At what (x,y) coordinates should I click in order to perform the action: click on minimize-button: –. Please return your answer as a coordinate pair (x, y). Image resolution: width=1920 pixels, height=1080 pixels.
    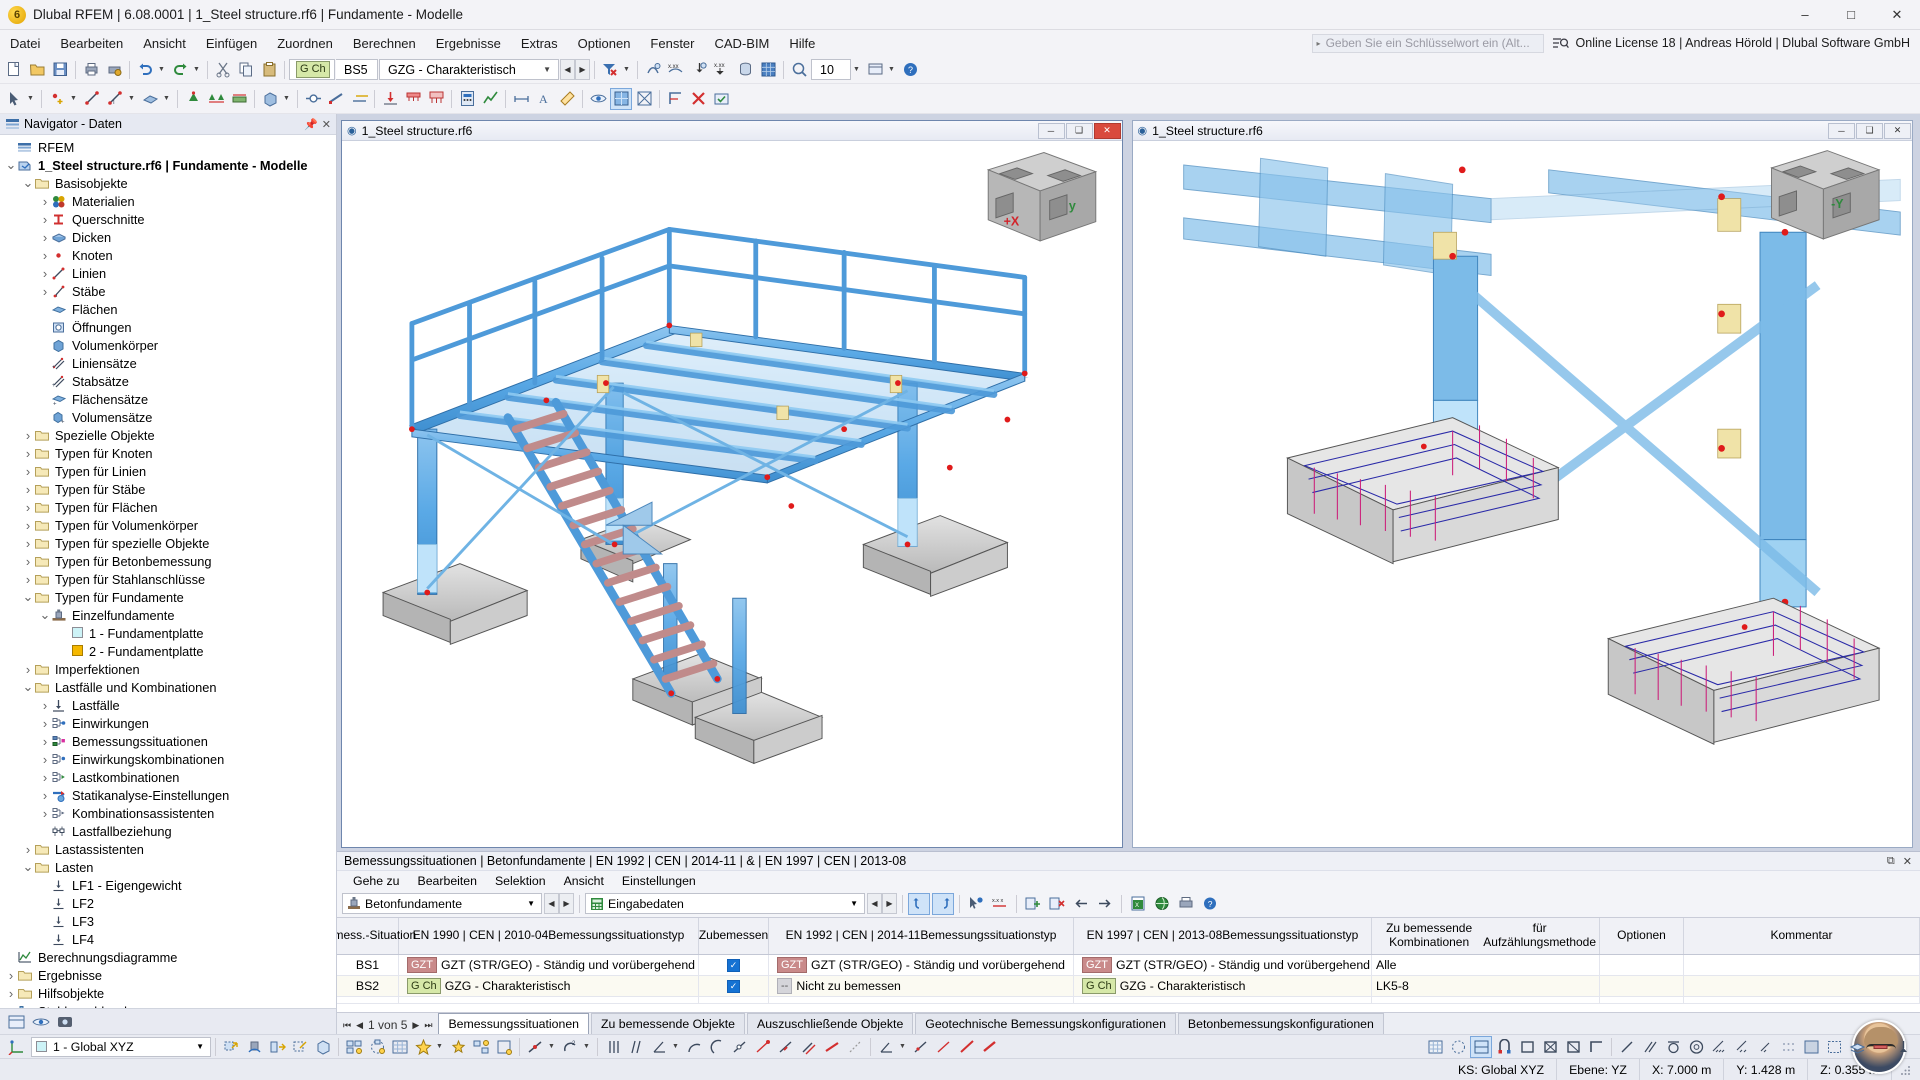
    Looking at the image, I should click on (1805, 15).